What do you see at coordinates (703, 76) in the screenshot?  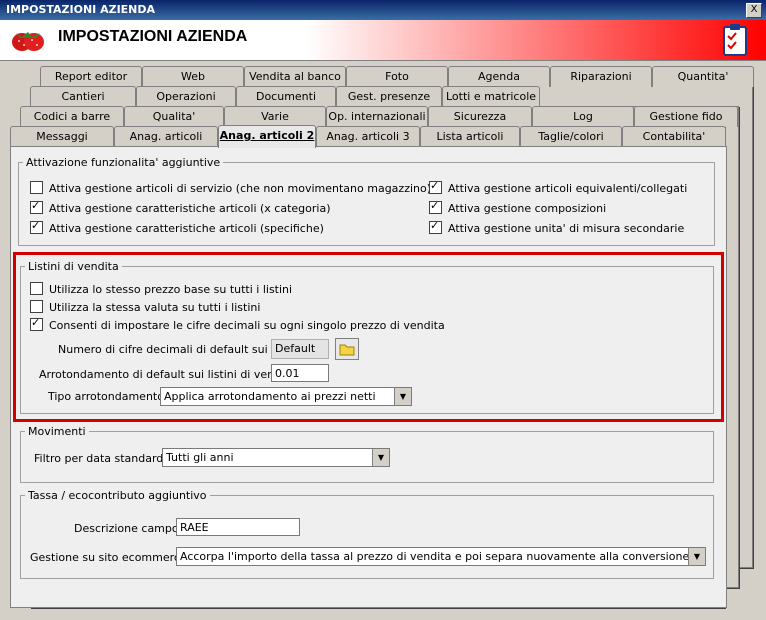 I see `tab-quantita: Quantita'` at bounding box center [703, 76].